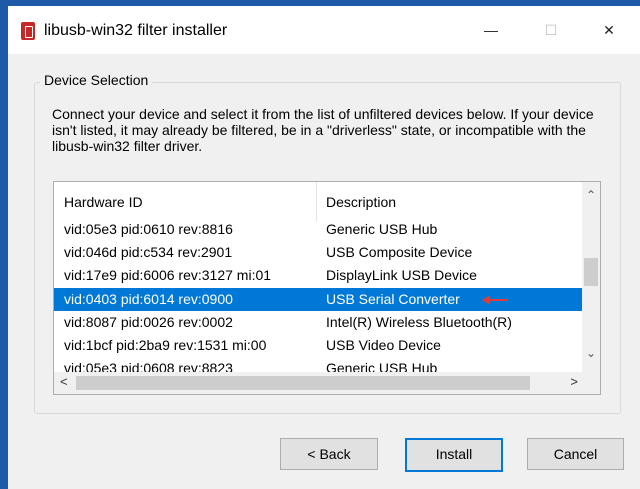 Image resolution: width=640 pixels, height=489 pixels. Describe the element at coordinates (575, 454) in the screenshot. I see `cancel-button: Cancel` at that location.